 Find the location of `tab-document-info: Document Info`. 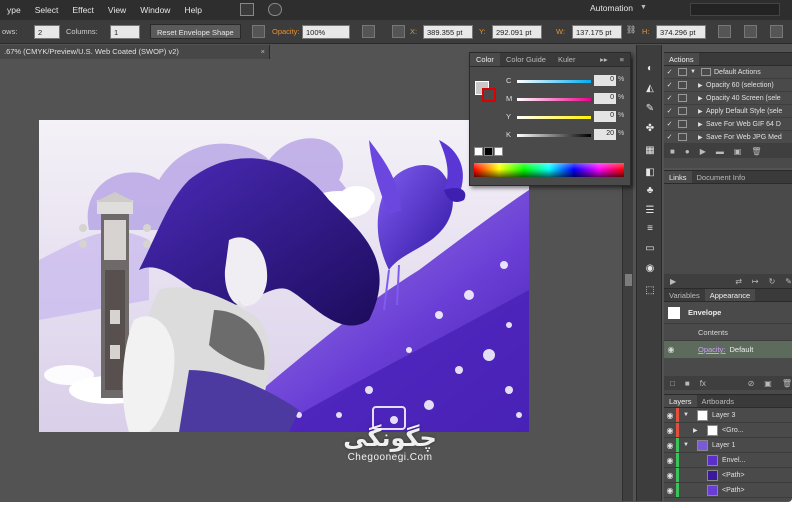

tab-document-info: Document Info is located at coordinates (721, 177).